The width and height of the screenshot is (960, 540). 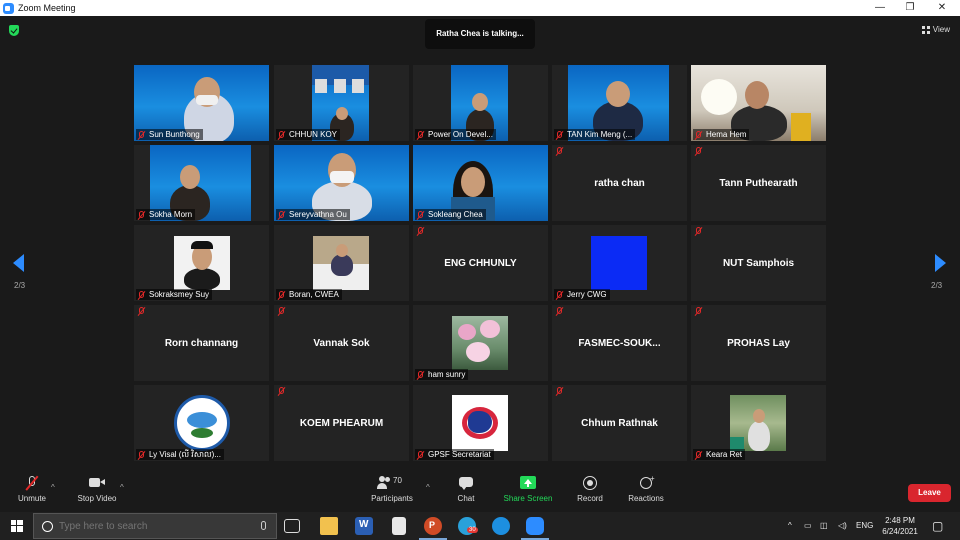 I want to click on minimize-button: —, so click(x=880, y=8).